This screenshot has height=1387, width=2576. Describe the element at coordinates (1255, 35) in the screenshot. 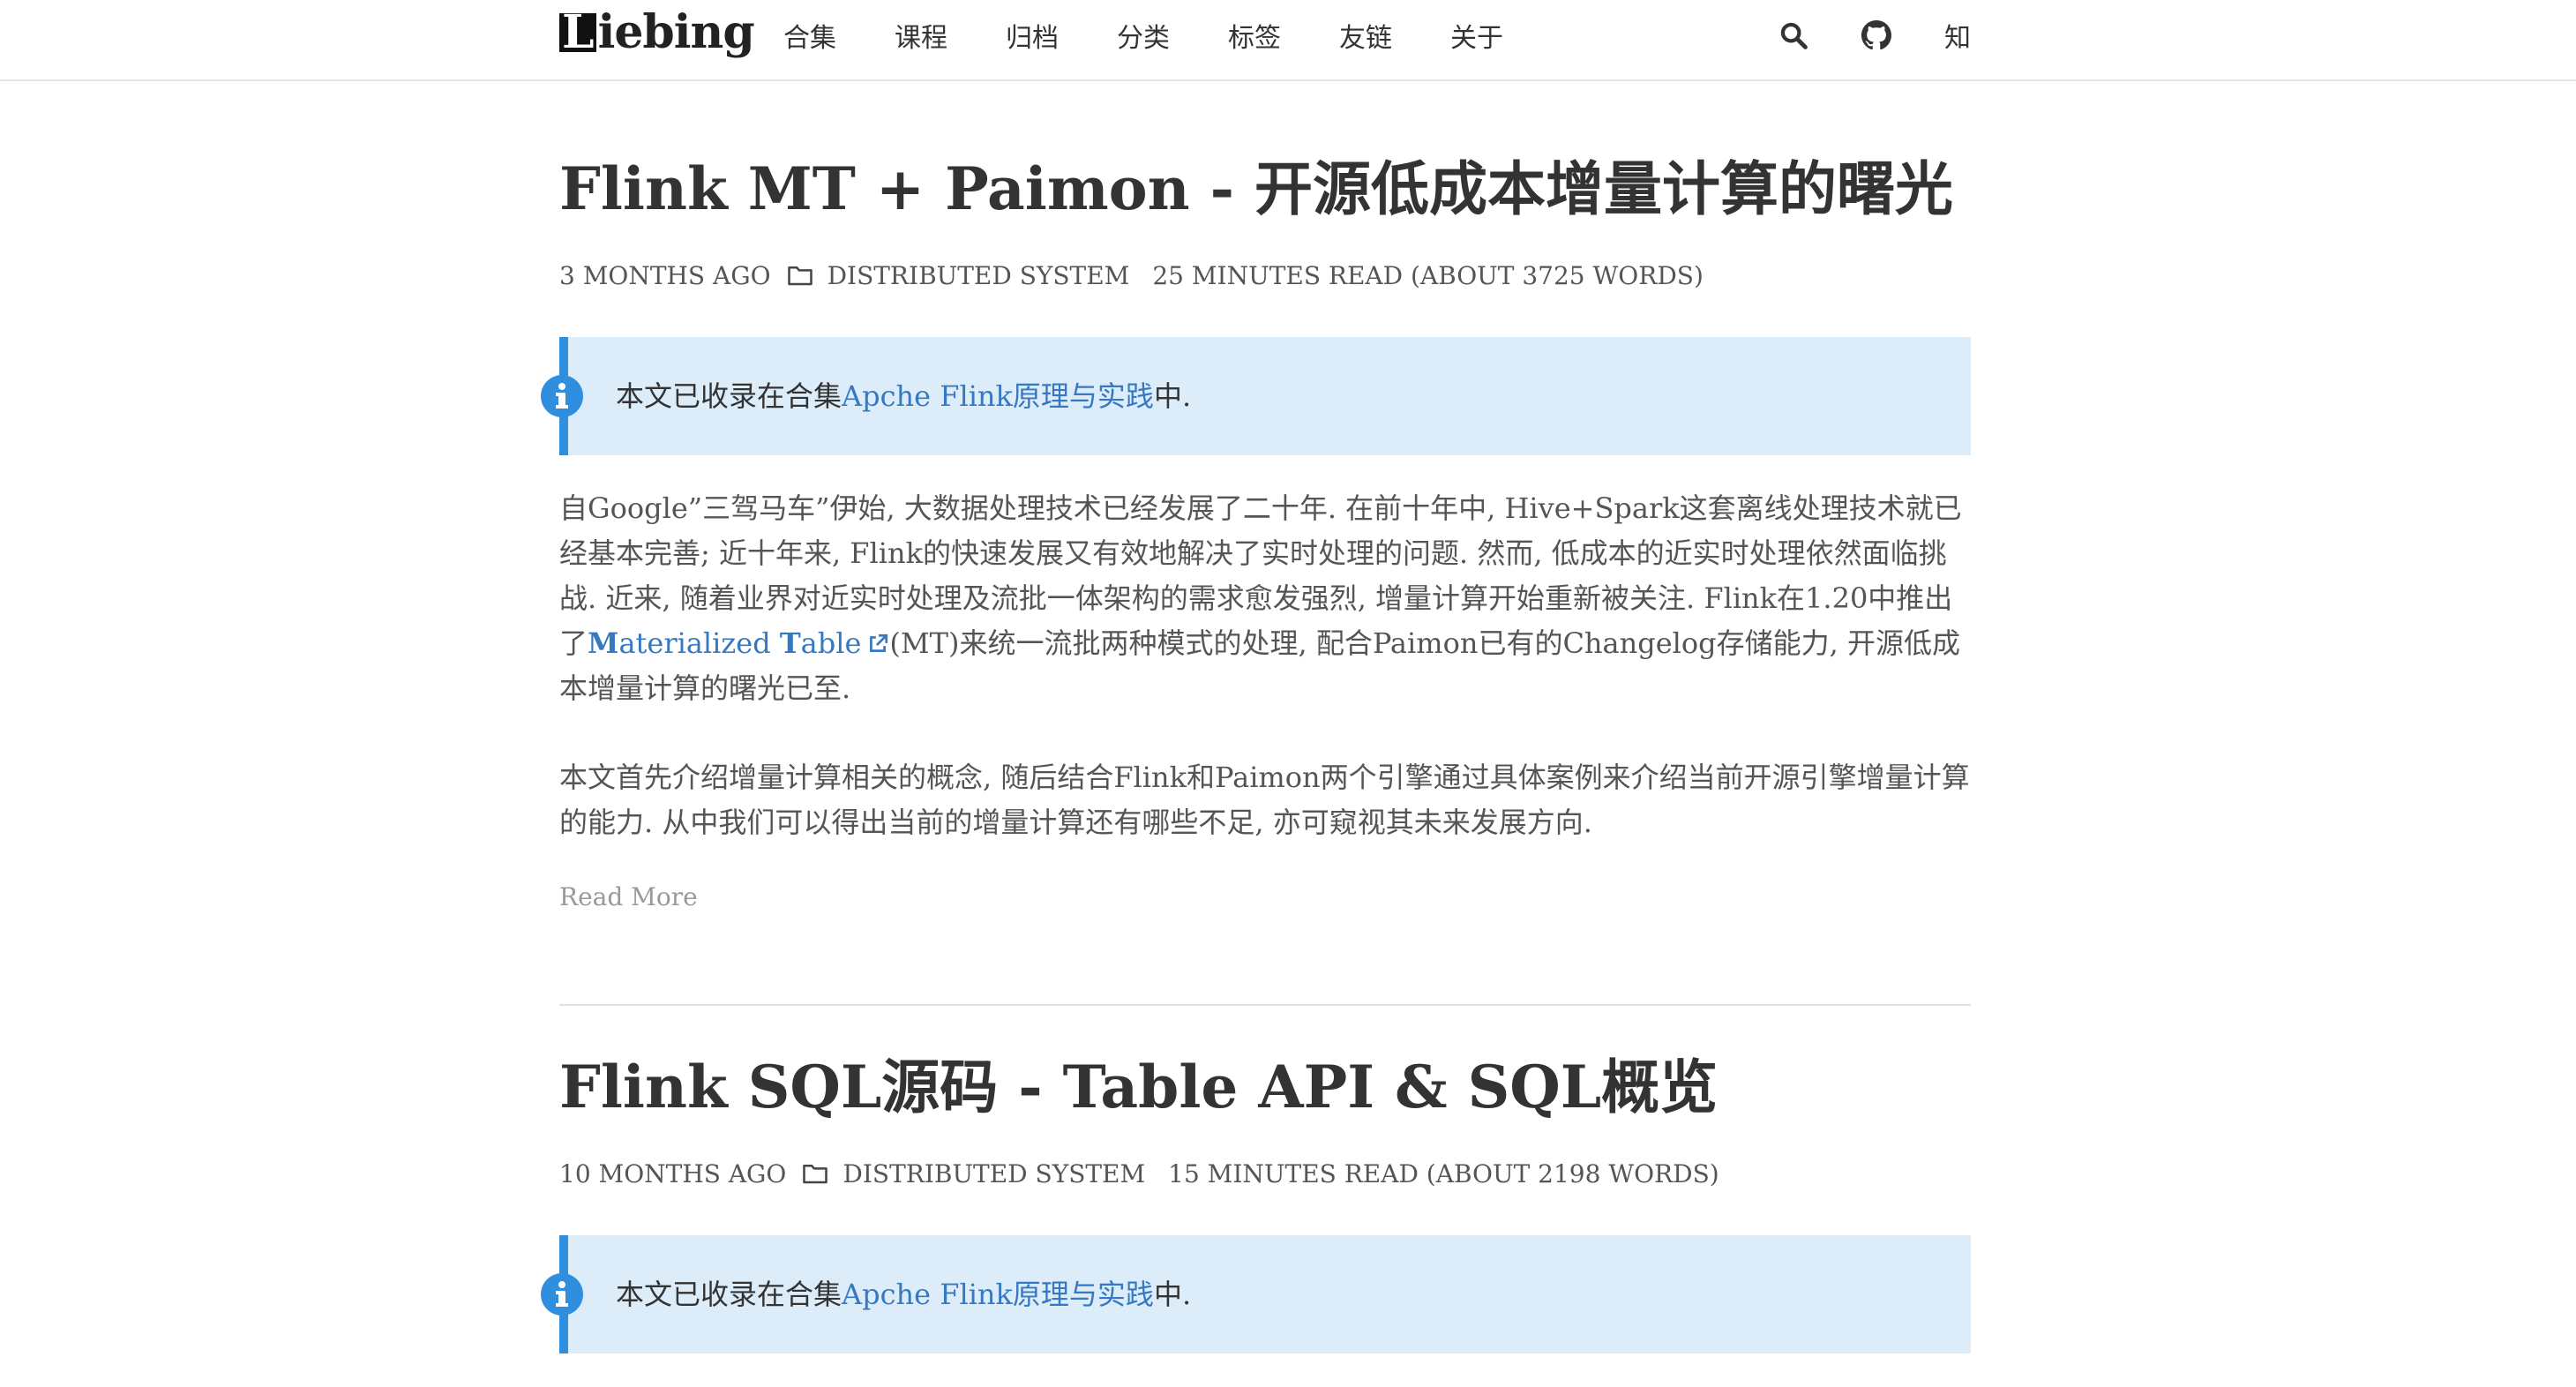

I see `nav-item-tags: 标签` at that location.